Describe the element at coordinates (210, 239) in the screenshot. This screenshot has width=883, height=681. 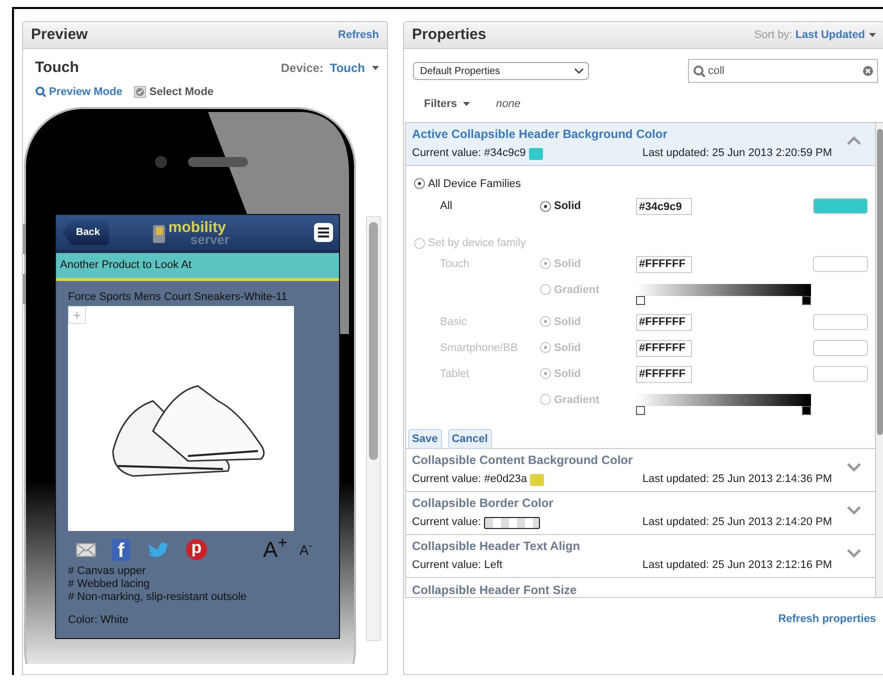
I see `logo-subtext: server` at that location.